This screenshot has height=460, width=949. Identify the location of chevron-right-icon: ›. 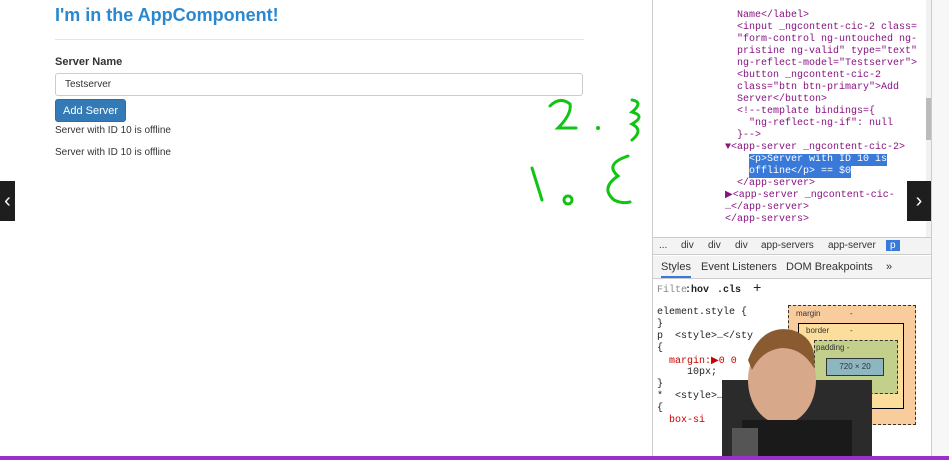
(919, 200).